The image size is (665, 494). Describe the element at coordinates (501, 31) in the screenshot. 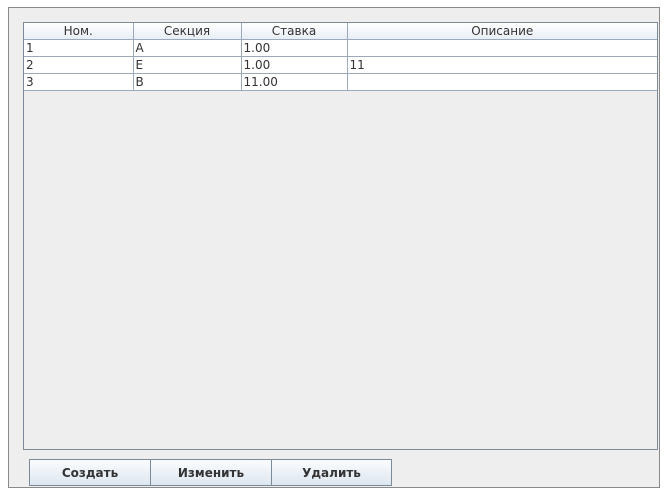

I see `column-header-description: Описание` at that location.